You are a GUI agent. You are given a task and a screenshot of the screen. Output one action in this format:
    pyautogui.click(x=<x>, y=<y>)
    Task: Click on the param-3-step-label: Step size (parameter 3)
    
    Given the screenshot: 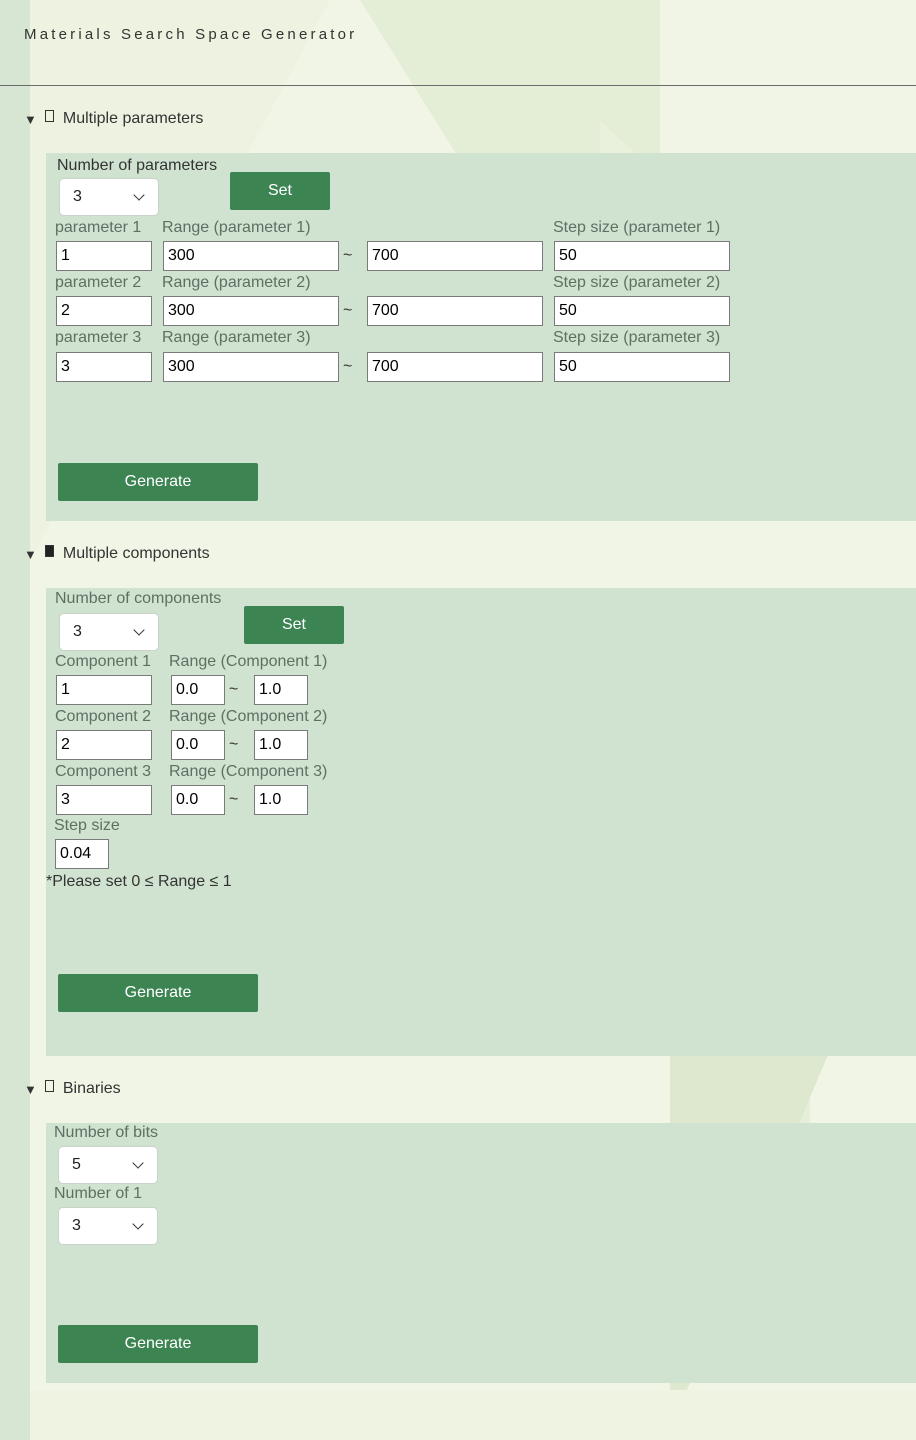 What is the action you would take?
    pyautogui.click(x=637, y=337)
    